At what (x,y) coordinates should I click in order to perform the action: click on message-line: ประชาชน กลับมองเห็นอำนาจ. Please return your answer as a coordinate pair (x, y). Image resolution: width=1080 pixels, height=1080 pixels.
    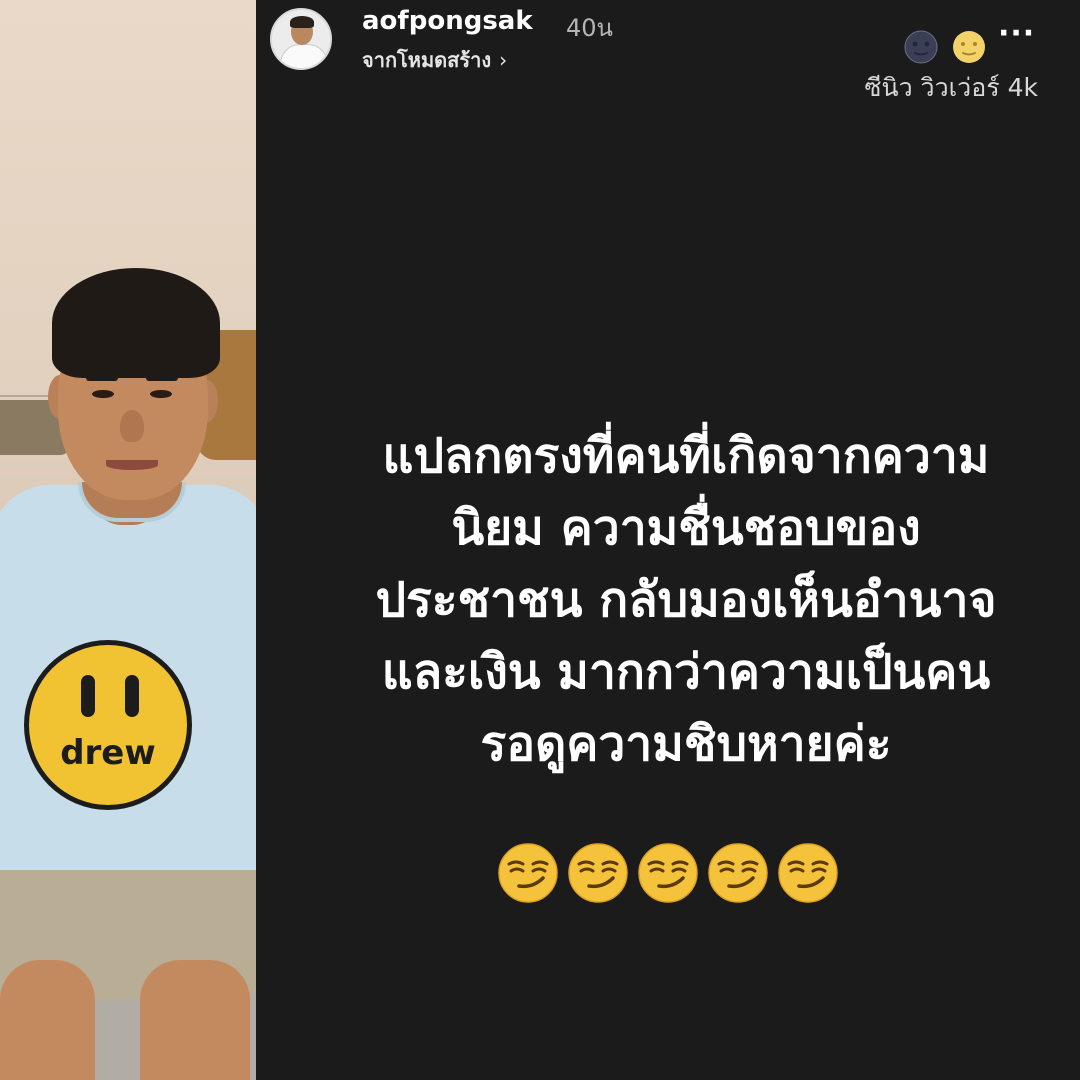
    Looking at the image, I should click on (686, 600).